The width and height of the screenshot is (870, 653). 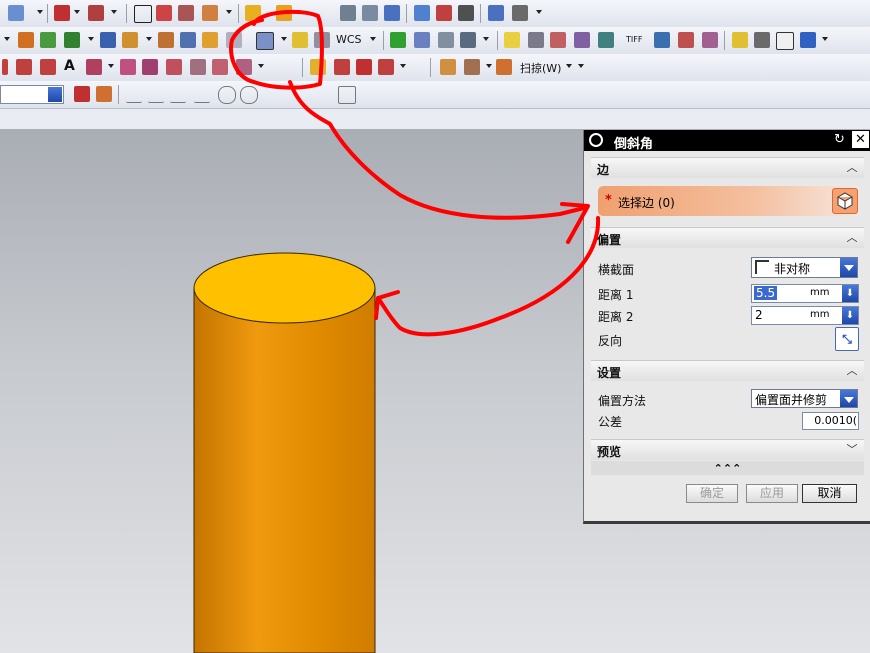 I want to click on blend-icon, so click(x=300, y=40).